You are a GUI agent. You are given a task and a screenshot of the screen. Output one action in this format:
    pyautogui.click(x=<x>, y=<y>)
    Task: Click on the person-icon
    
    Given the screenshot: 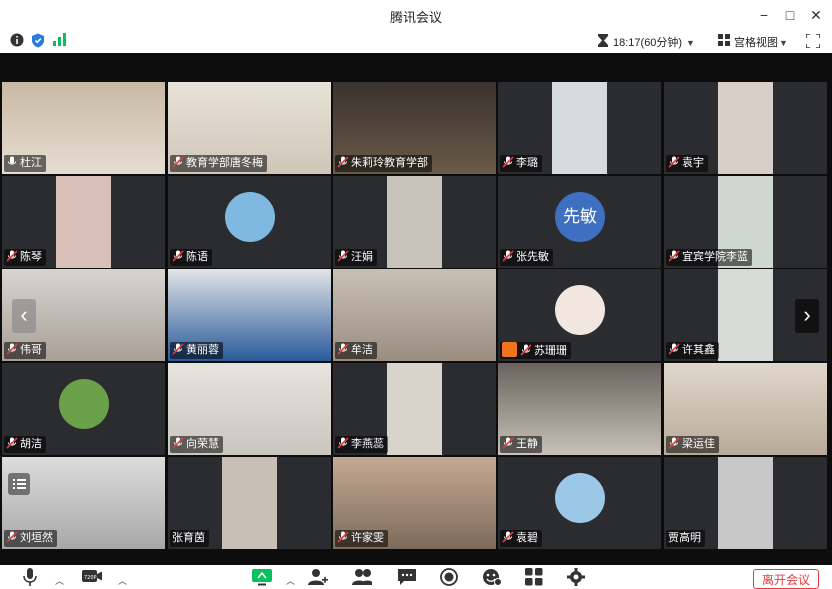 What is the action you would take?
    pyautogui.click(x=509, y=349)
    